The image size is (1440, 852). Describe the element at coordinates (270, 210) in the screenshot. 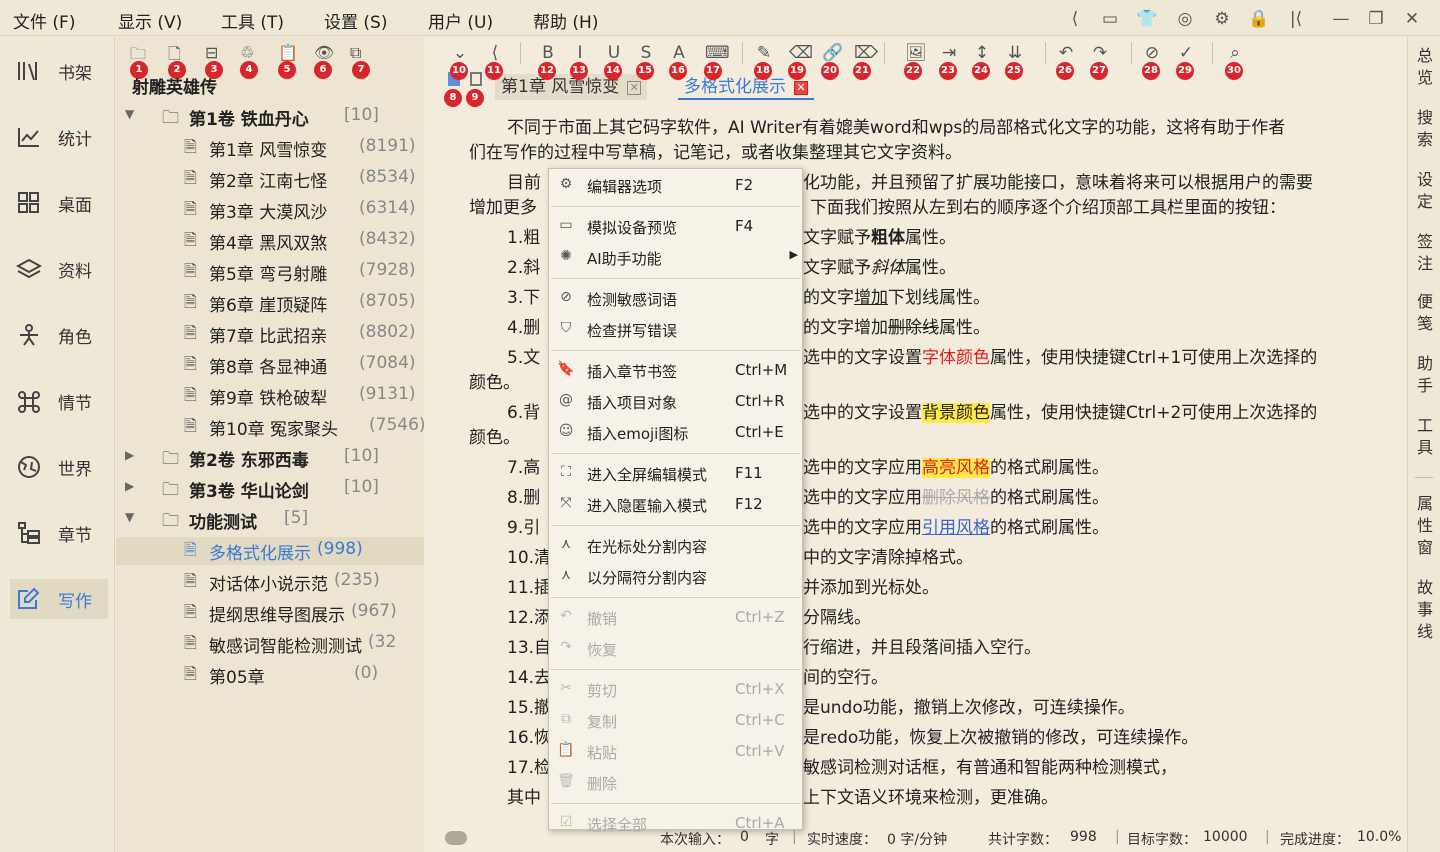

I see `tree-chapter: 🗎 第3章 大漠风沙 (6314)` at that location.